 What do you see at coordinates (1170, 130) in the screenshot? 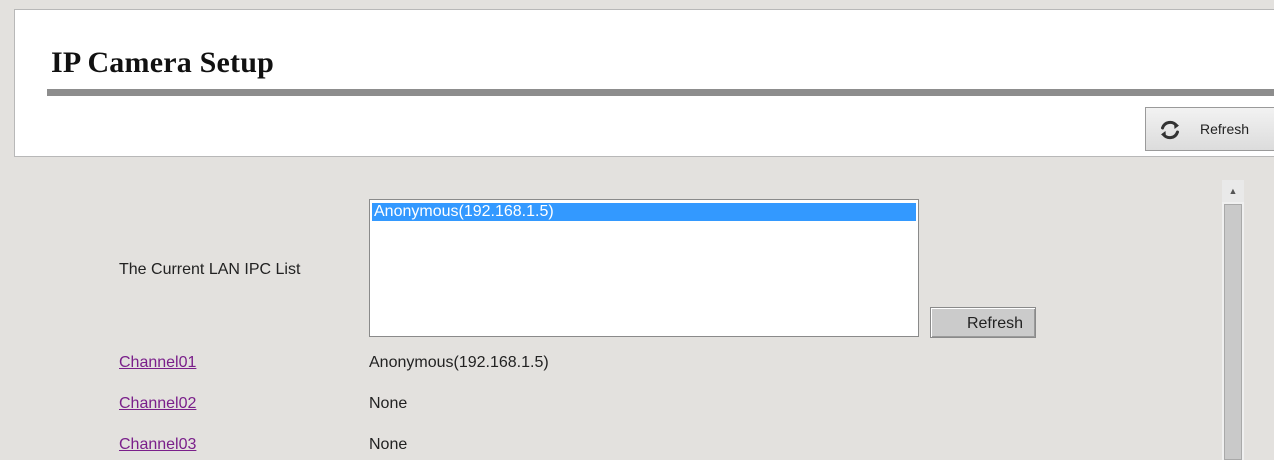
I see `refresh-icon` at bounding box center [1170, 130].